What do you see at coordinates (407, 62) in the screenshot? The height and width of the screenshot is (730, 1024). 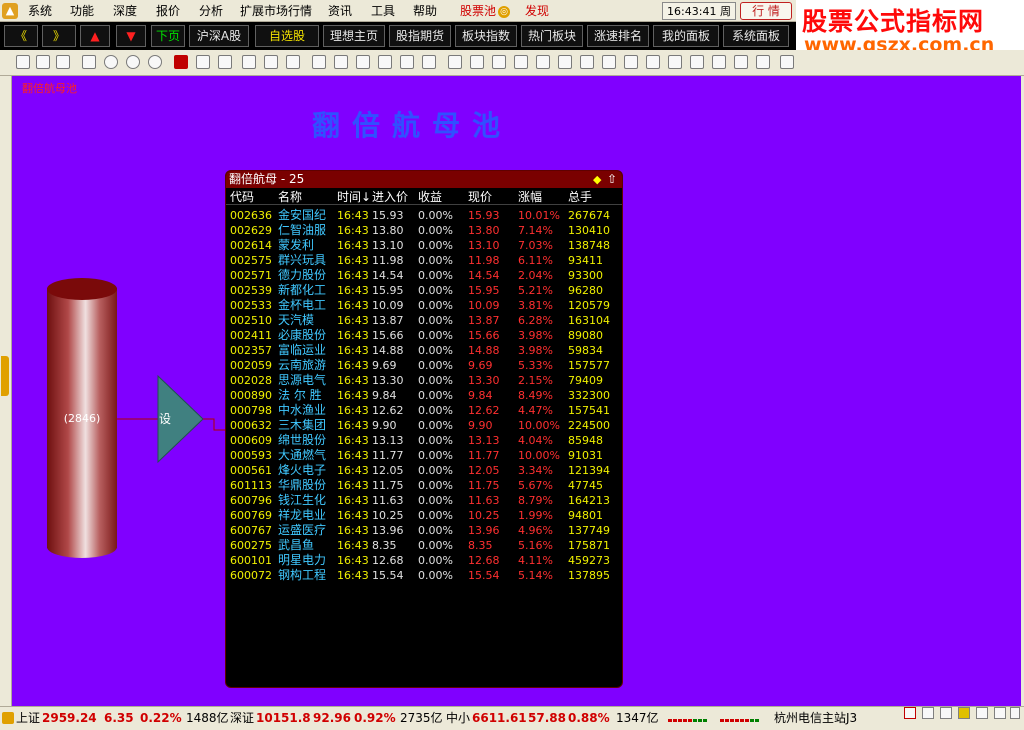 I see `rounded-rect-icon` at bounding box center [407, 62].